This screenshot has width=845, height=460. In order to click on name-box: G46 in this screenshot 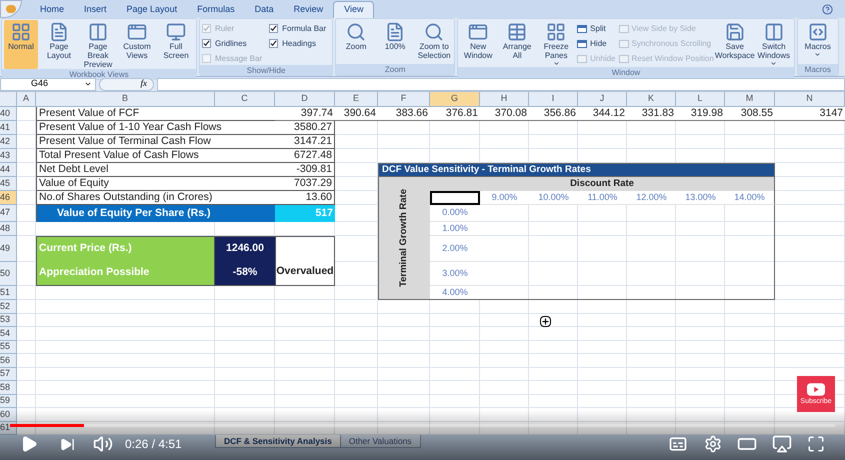, I will do `click(48, 84)`.